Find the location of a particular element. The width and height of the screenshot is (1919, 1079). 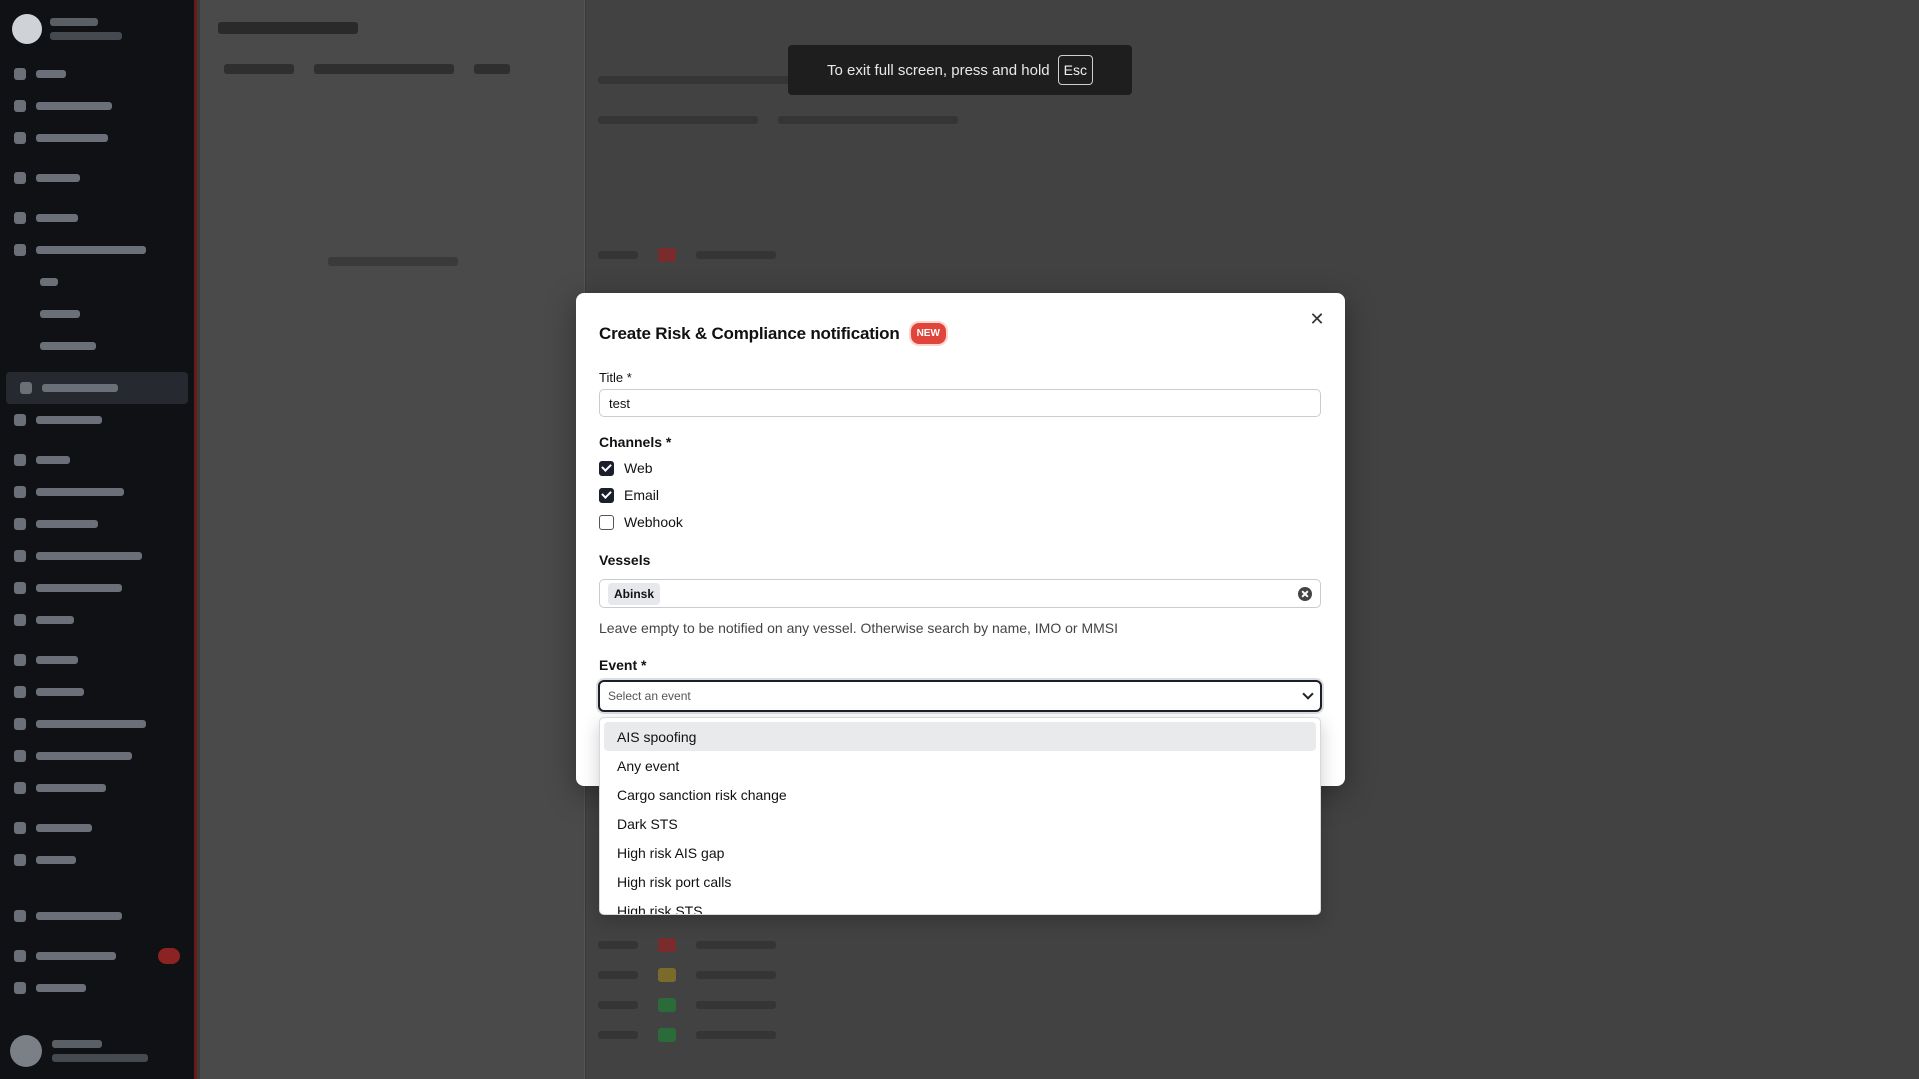

event-select: Select an event is located at coordinates (960, 696).